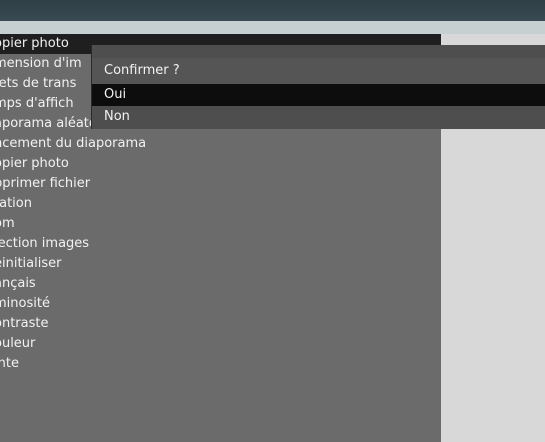 The image size is (545, 442). What do you see at coordinates (318, 117) in the screenshot?
I see `confirm-no-option: Non` at bounding box center [318, 117].